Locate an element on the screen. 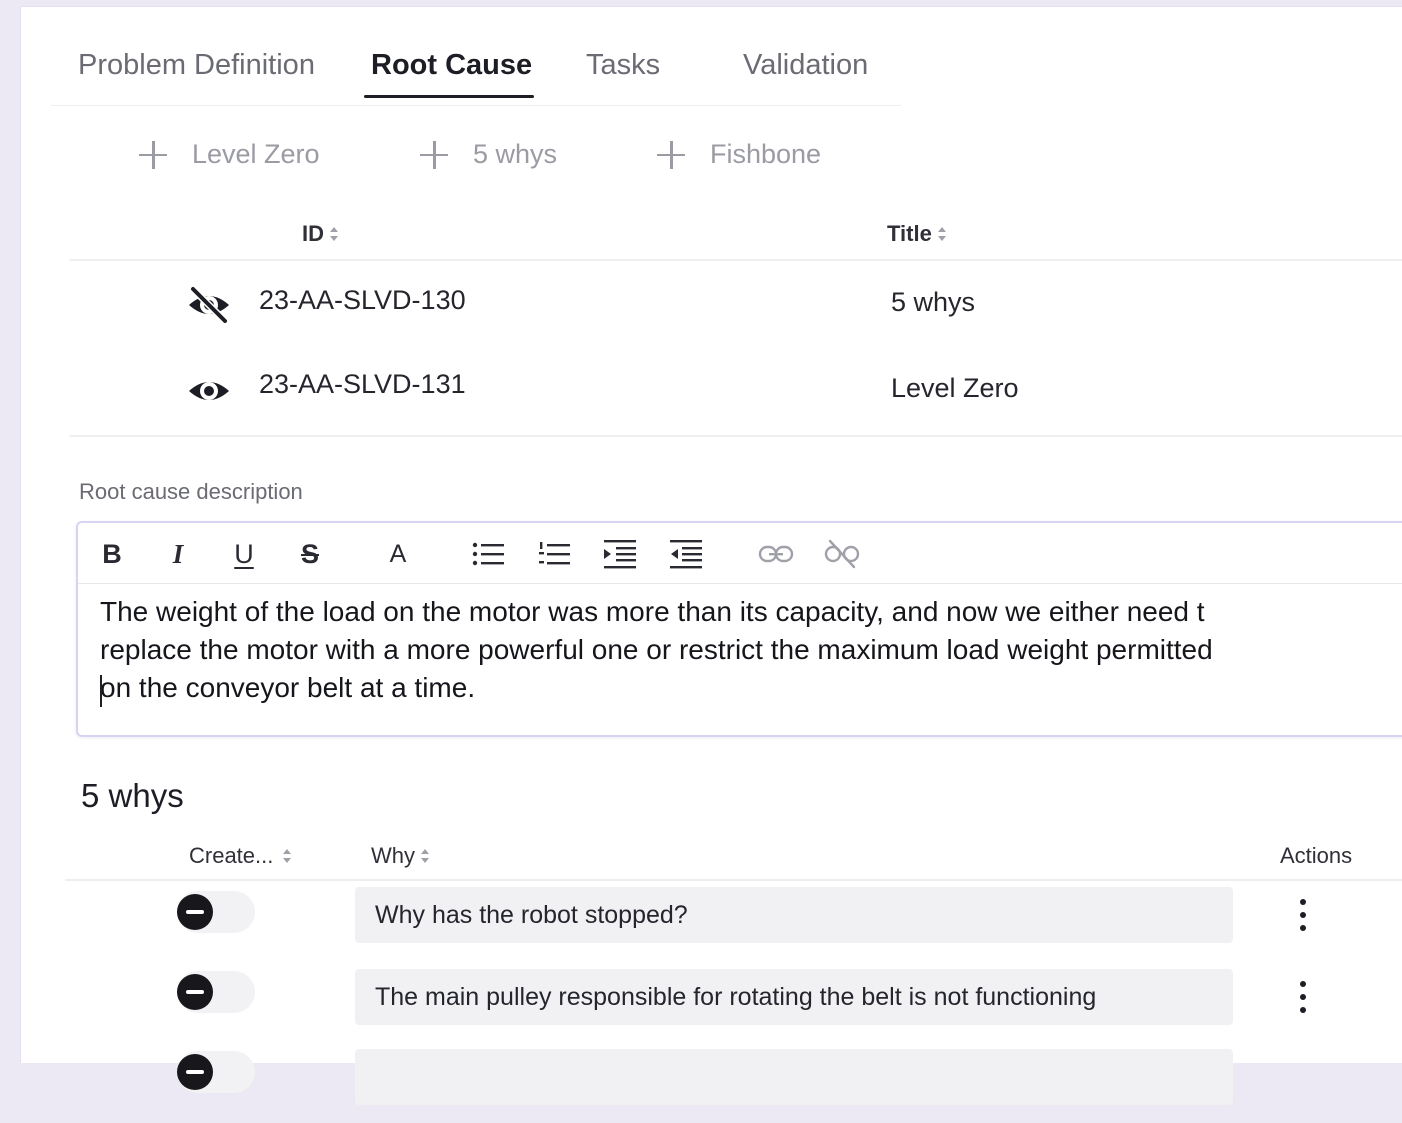 This screenshot has height=1123, width=1402. tab-validation: Validation is located at coordinates (805, 65).